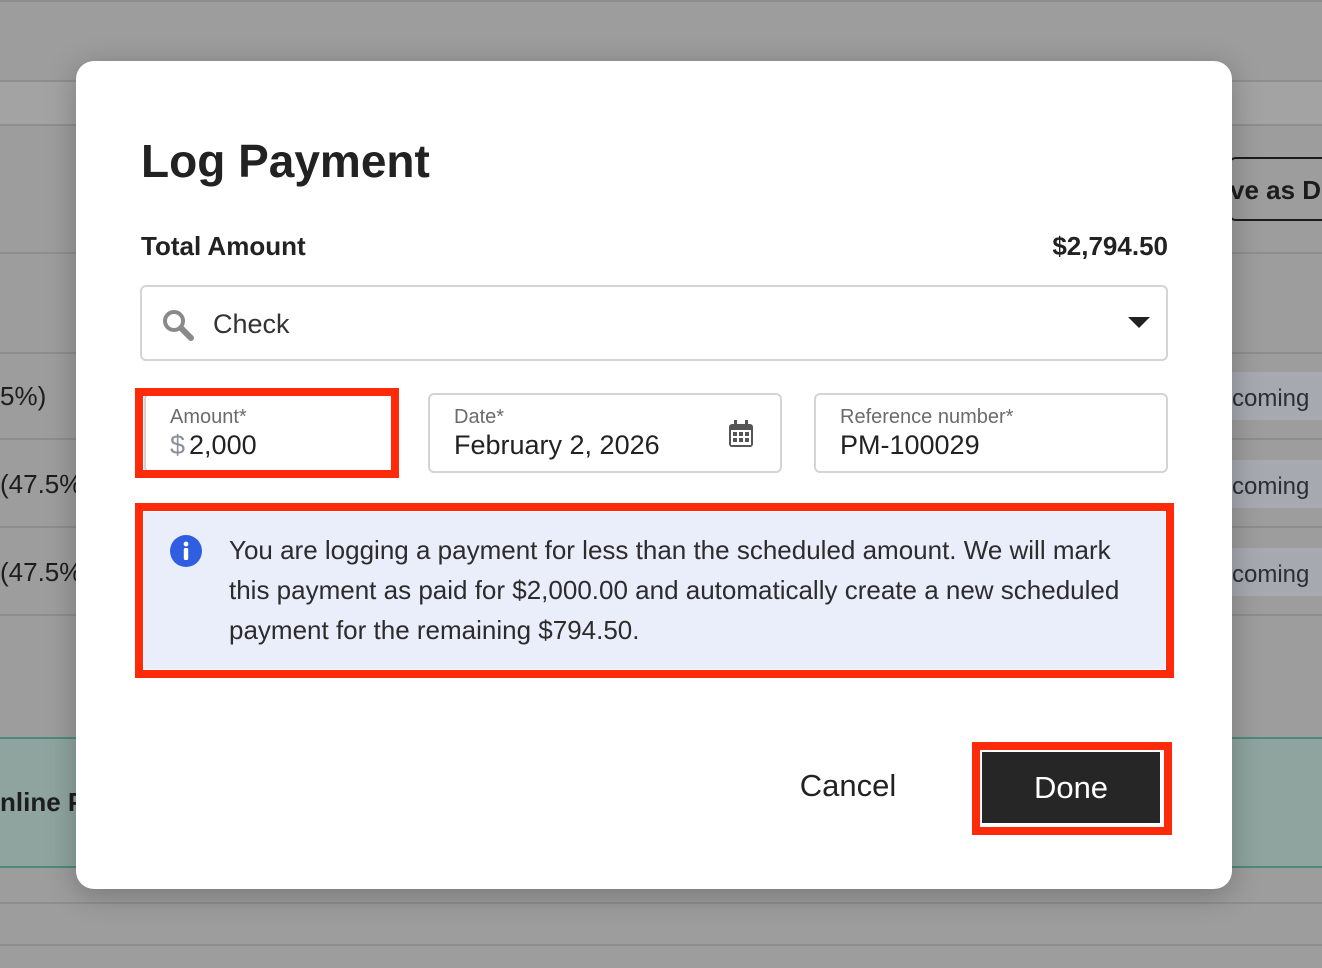  I want to click on done-highlight-box, so click(1072, 788).